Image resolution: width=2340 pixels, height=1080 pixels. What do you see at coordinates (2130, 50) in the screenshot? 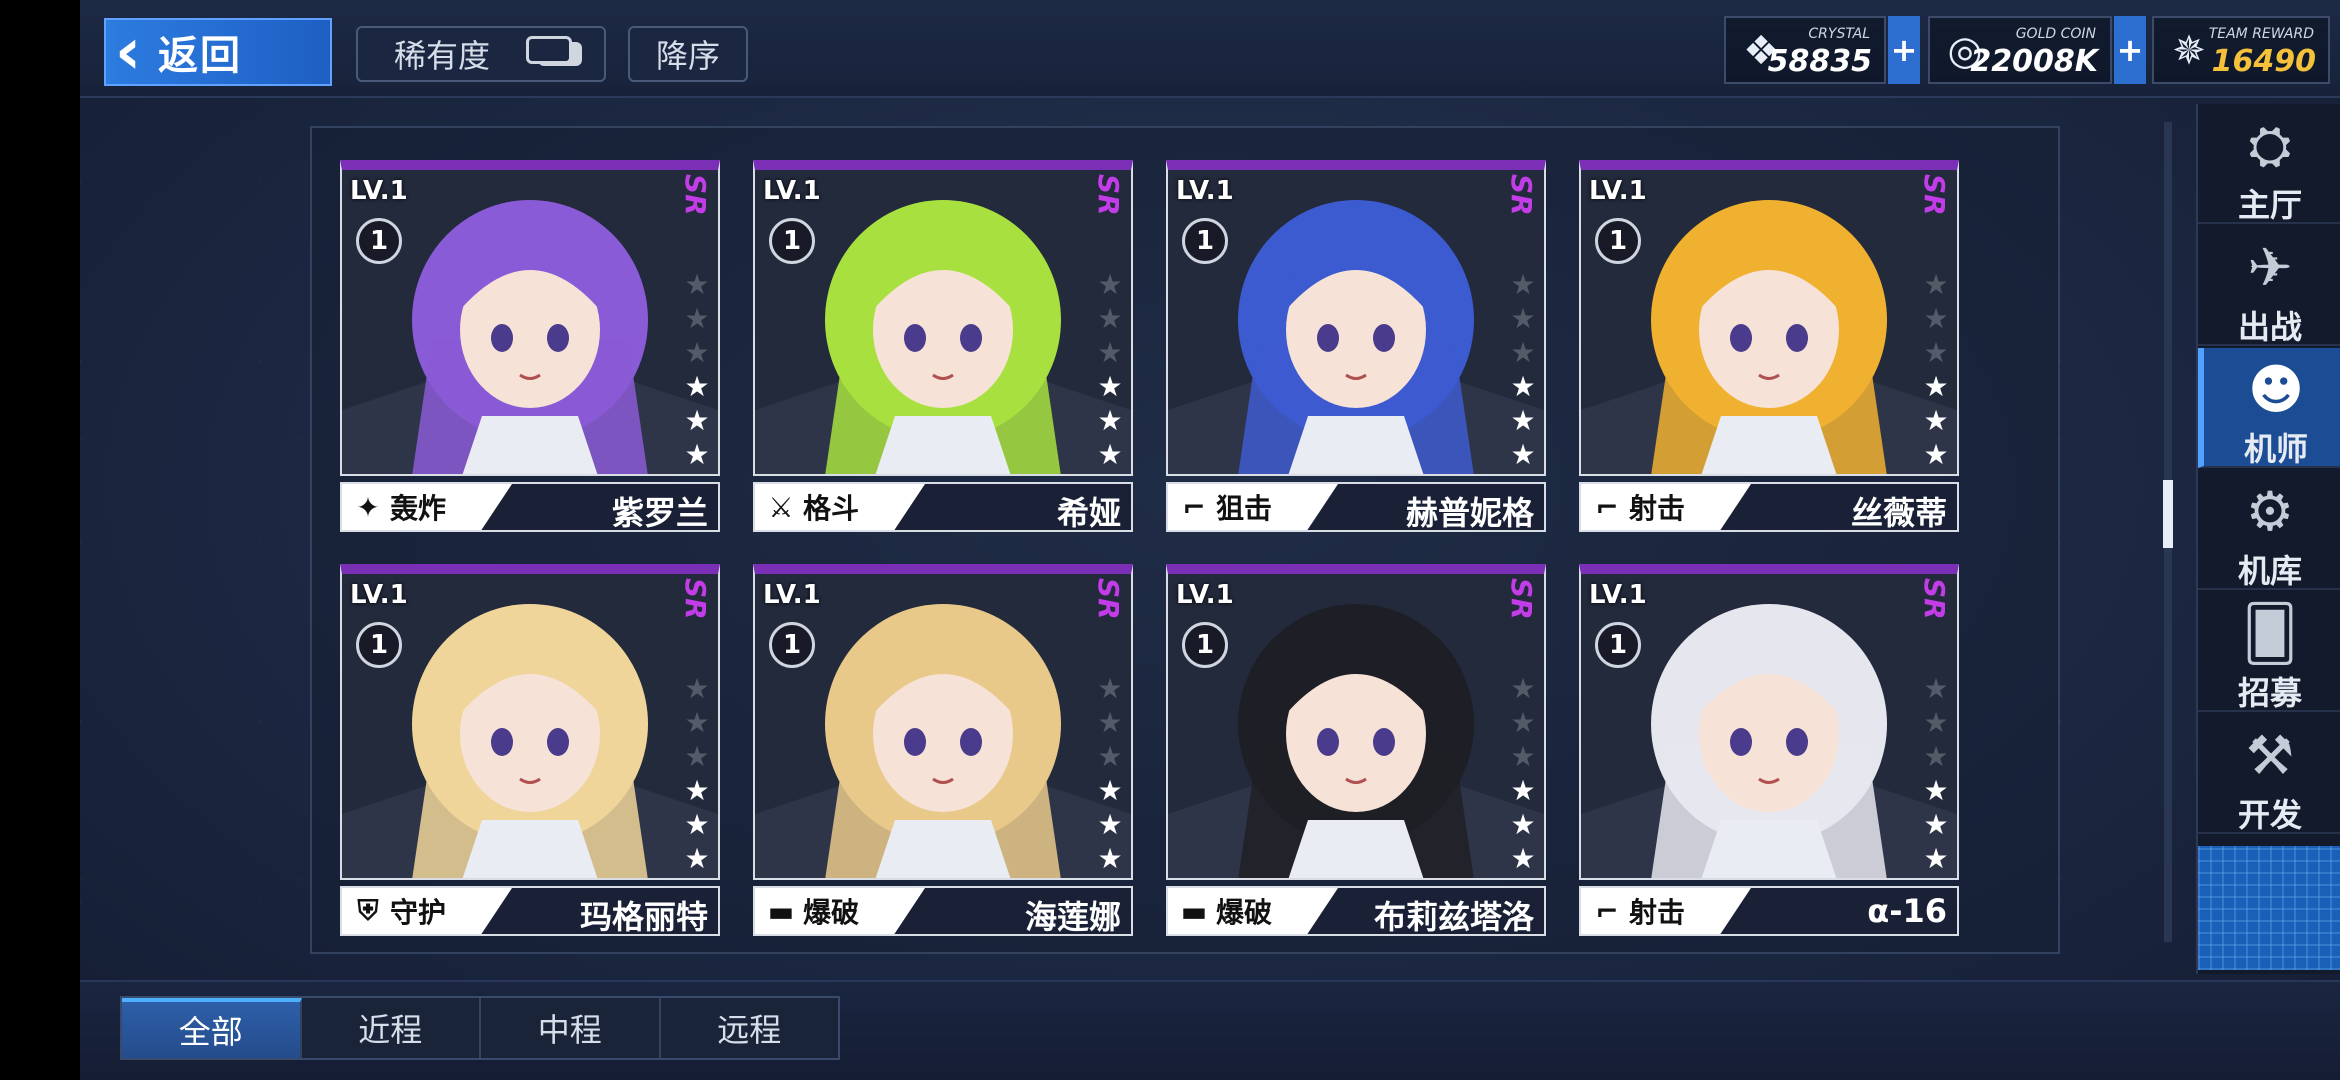
I see `gold-add-button: +` at bounding box center [2130, 50].